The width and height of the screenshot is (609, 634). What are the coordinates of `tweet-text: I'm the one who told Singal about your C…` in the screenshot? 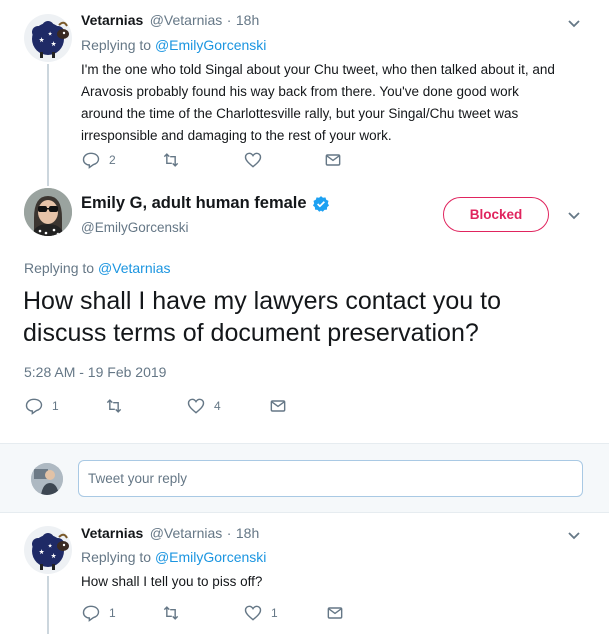 It's located at (341, 103).